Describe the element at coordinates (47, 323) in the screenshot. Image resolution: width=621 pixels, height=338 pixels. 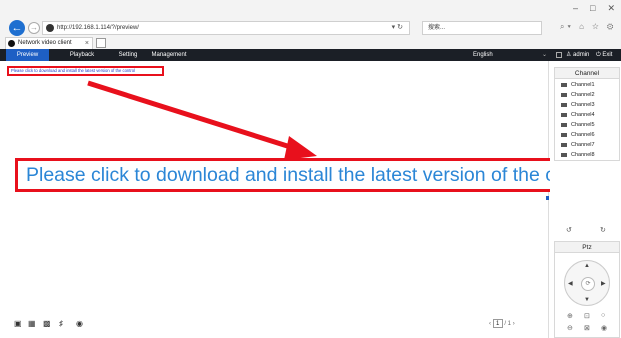
I see `snapshot-icon: ▩` at that location.